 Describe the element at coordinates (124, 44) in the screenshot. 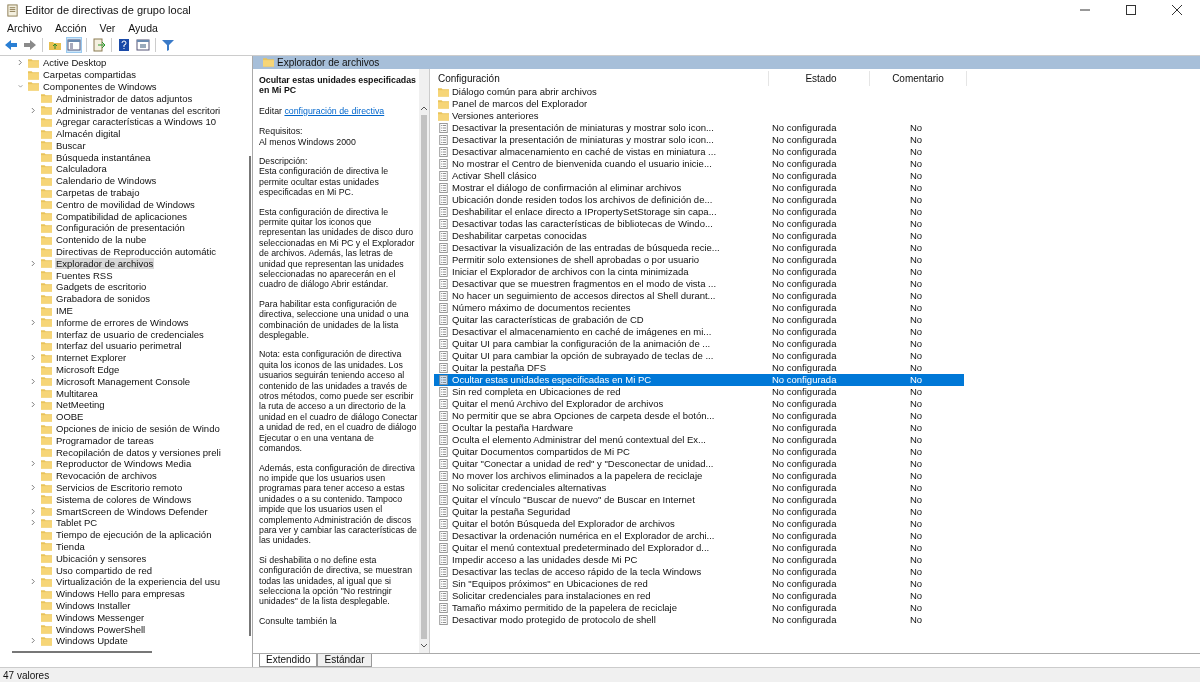

I see `help-icon` at that location.